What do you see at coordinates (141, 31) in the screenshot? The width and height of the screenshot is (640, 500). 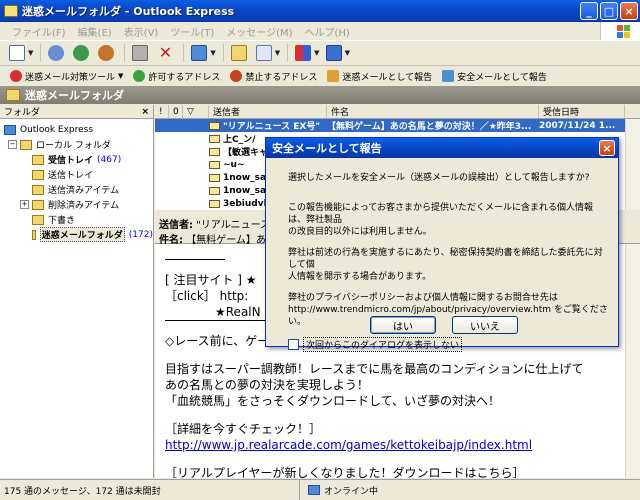 I see `menu-view: 表示(V)` at bounding box center [141, 31].